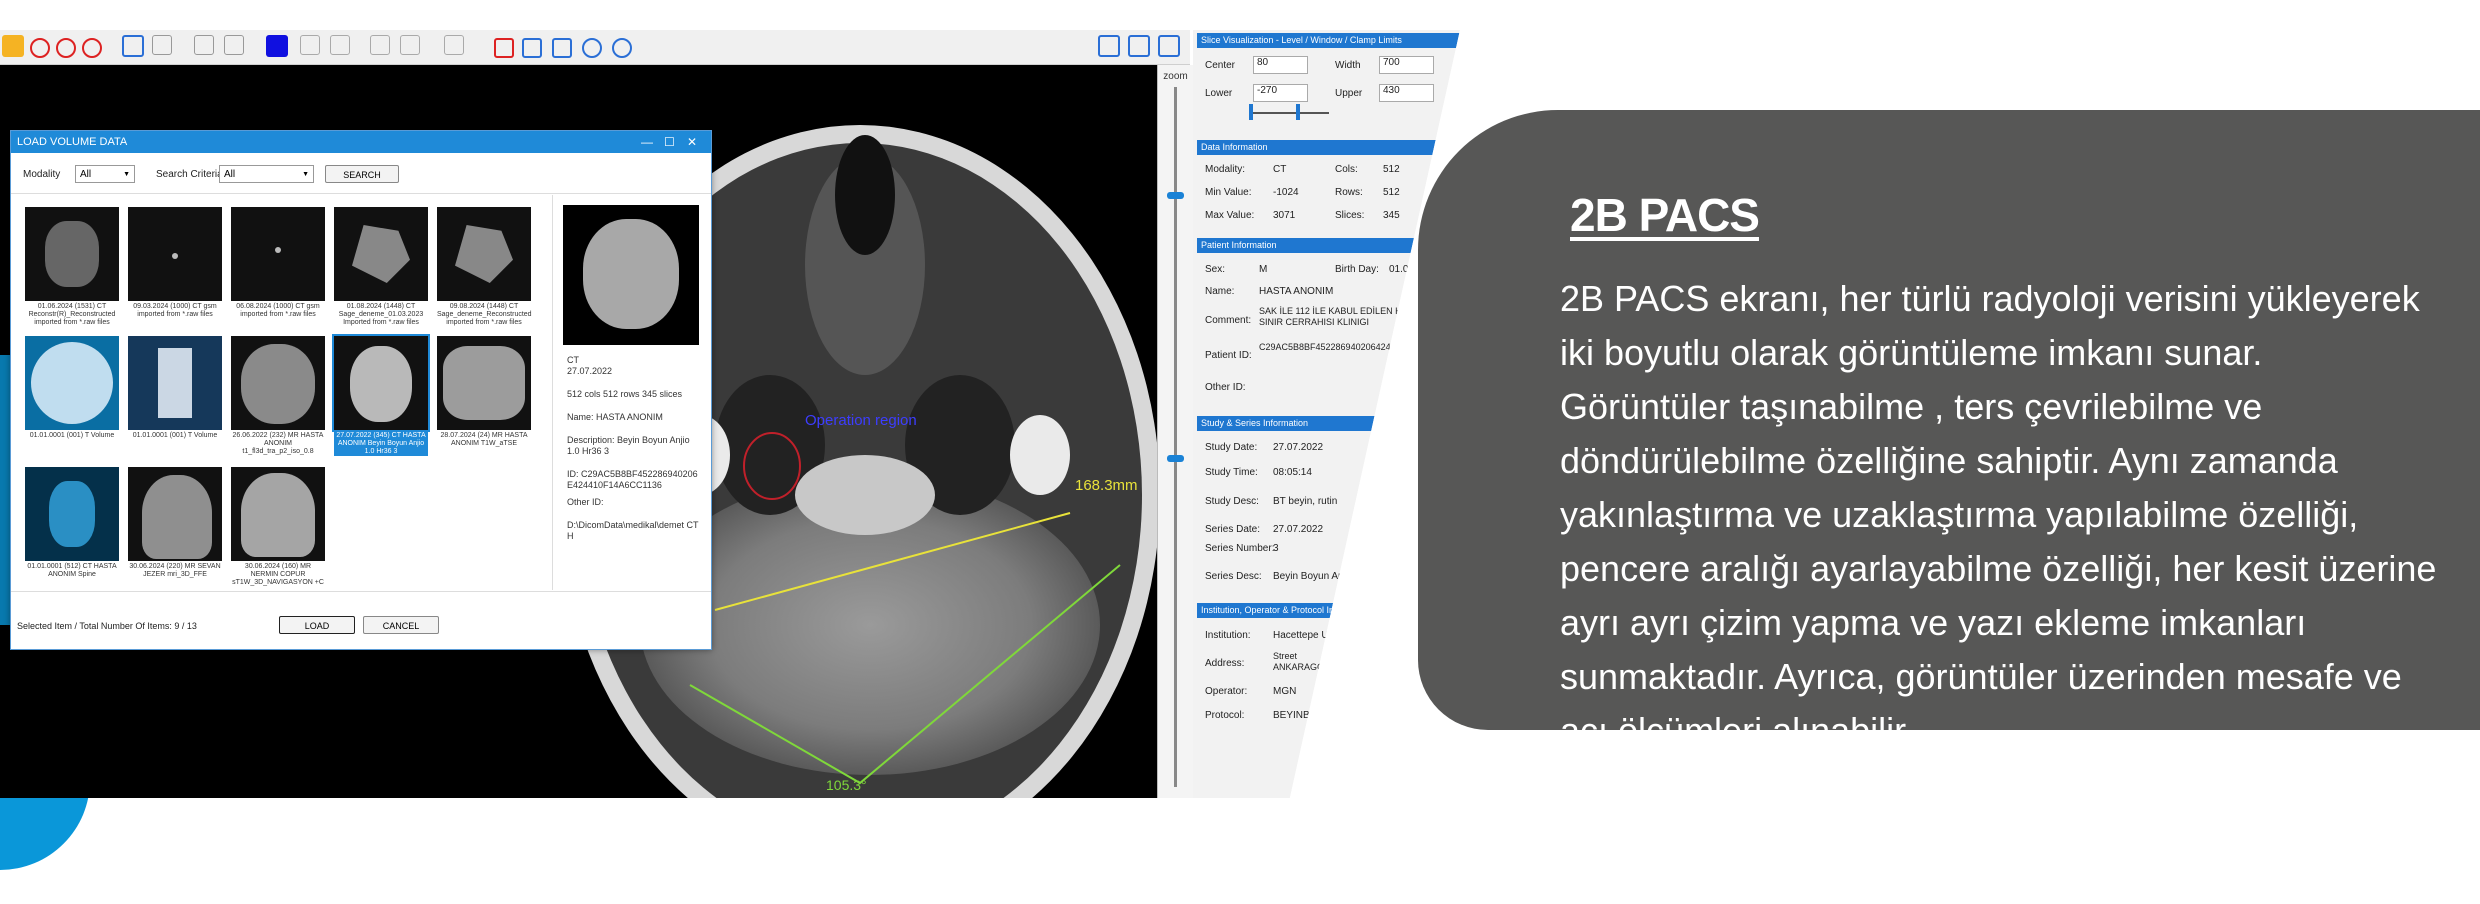 The width and height of the screenshot is (2480, 904). What do you see at coordinates (380, 45) in the screenshot?
I see `ruler-icon` at bounding box center [380, 45].